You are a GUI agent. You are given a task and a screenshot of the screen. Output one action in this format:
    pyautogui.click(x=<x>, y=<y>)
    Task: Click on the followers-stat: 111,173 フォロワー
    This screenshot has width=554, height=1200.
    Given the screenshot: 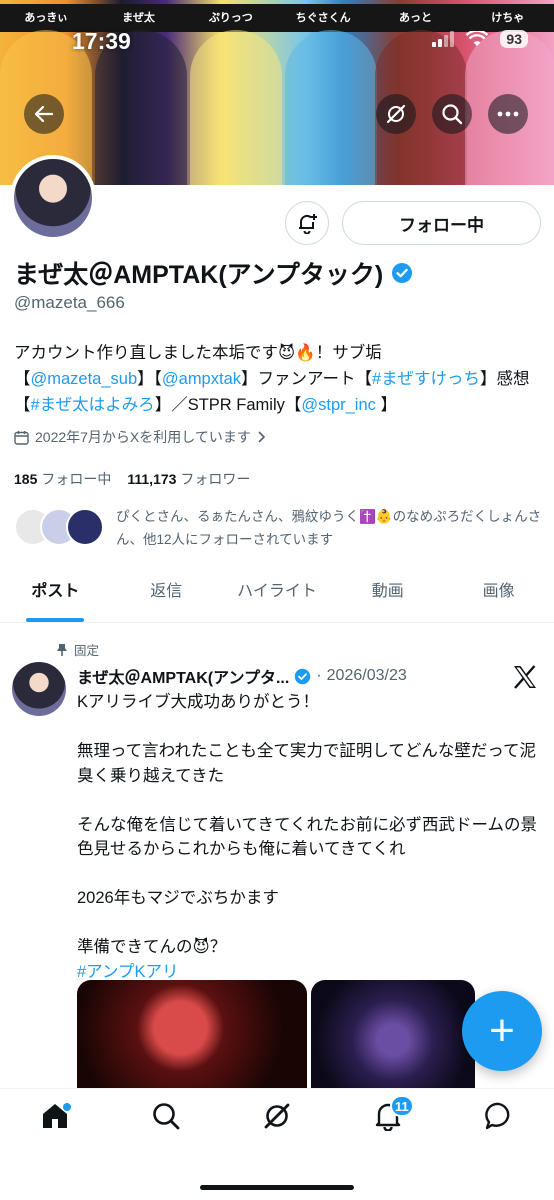 What is the action you would take?
    pyautogui.click(x=188, y=479)
    